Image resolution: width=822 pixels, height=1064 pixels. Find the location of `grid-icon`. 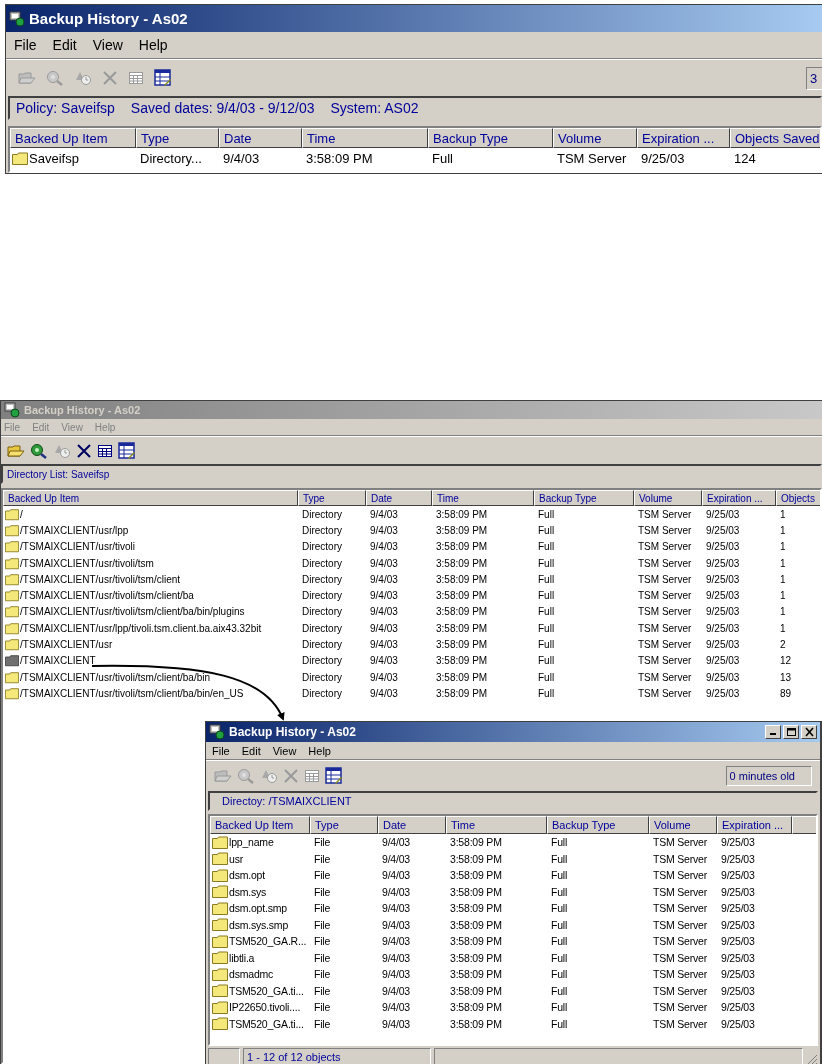

grid-icon is located at coordinates (105, 450).